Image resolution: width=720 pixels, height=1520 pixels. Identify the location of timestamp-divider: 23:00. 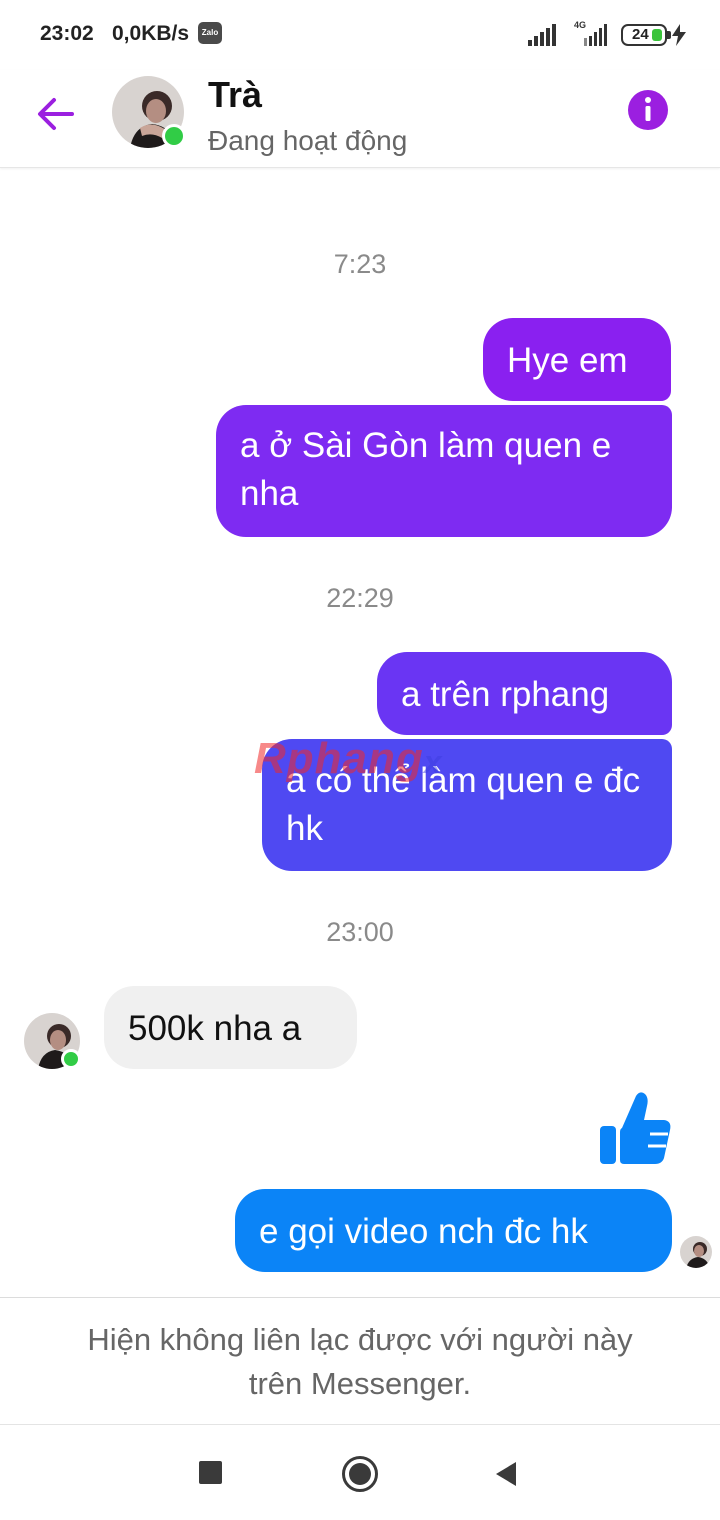
(360, 932).